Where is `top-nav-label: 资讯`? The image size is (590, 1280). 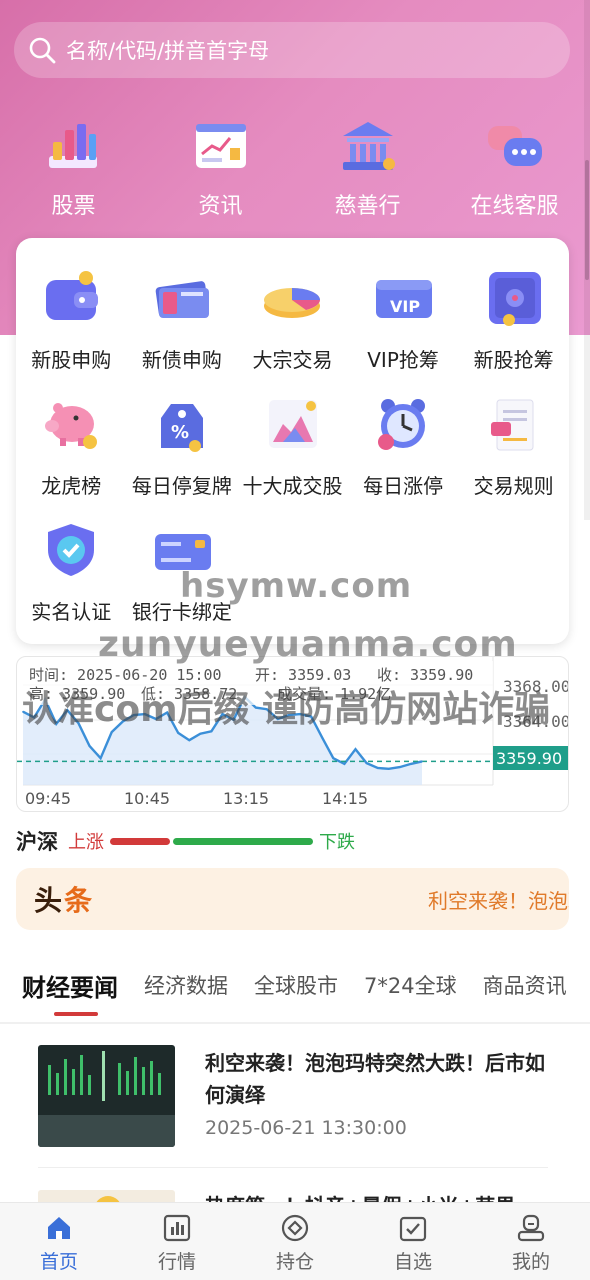
top-nav-label: 资讯 is located at coordinates (220, 206).